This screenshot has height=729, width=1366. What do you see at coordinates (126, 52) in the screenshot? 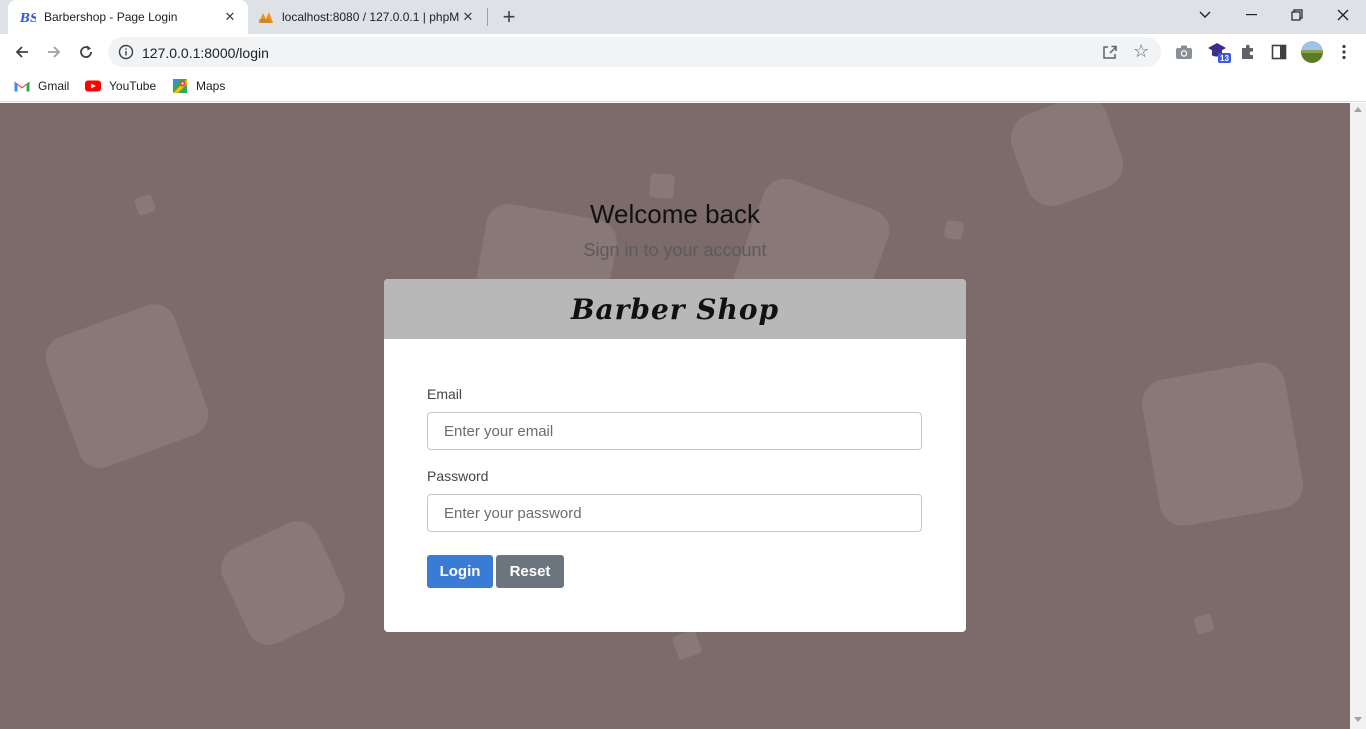
I see `site-info-icon` at bounding box center [126, 52].